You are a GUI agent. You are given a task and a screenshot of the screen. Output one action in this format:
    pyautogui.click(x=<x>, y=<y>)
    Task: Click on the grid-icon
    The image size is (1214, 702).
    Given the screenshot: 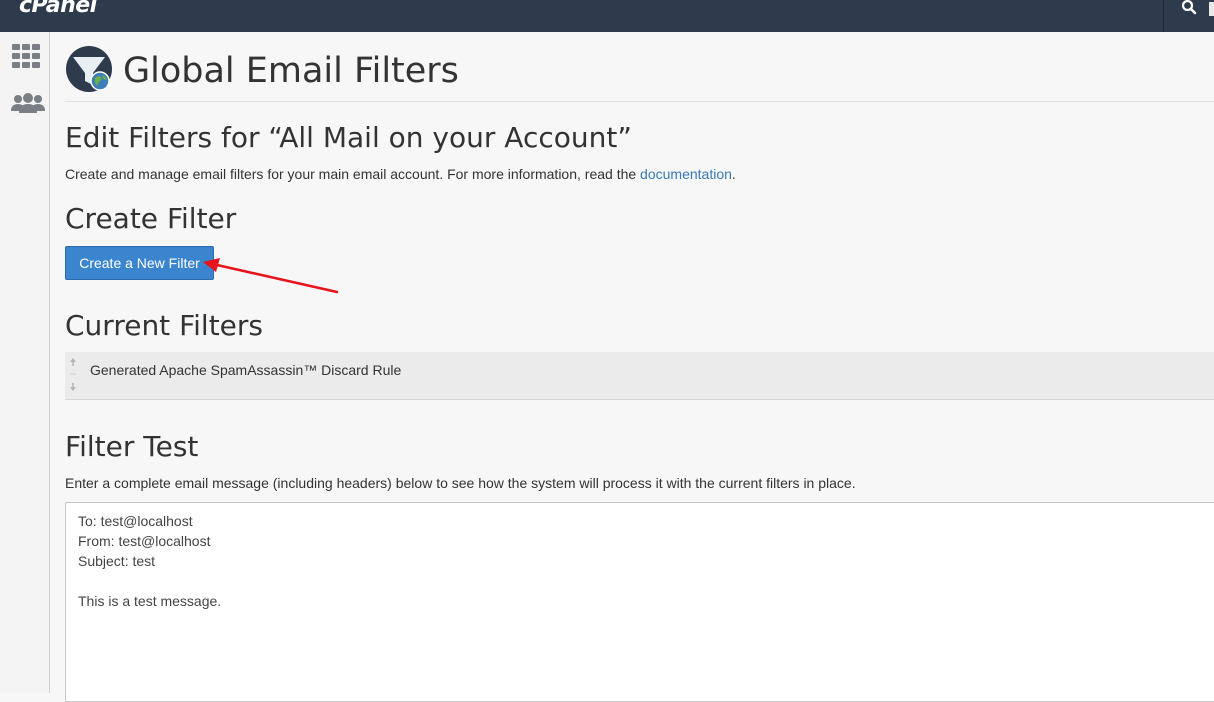 What is the action you would take?
    pyautogui.click(x=26, y=56)
    